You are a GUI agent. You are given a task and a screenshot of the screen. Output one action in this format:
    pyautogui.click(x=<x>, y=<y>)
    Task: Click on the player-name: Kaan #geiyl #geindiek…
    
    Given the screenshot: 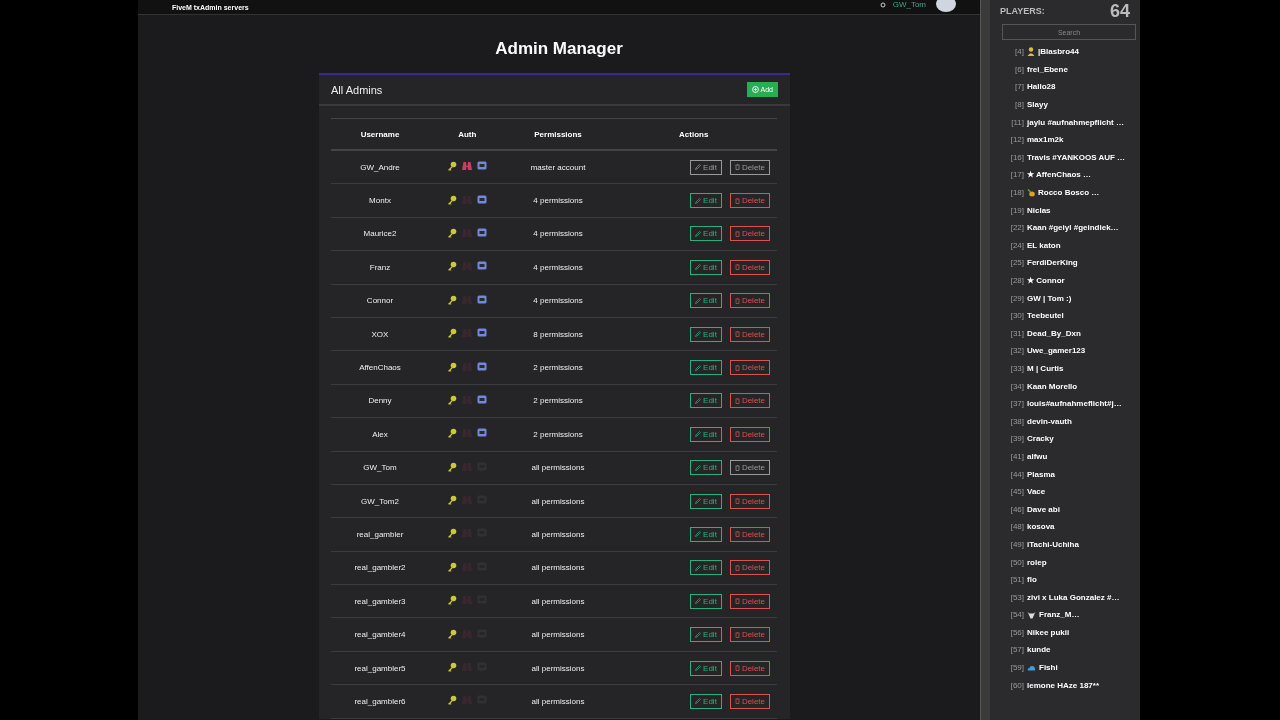 What is the action you would take?
    pyautogui.click(x=1073, y=228)
    